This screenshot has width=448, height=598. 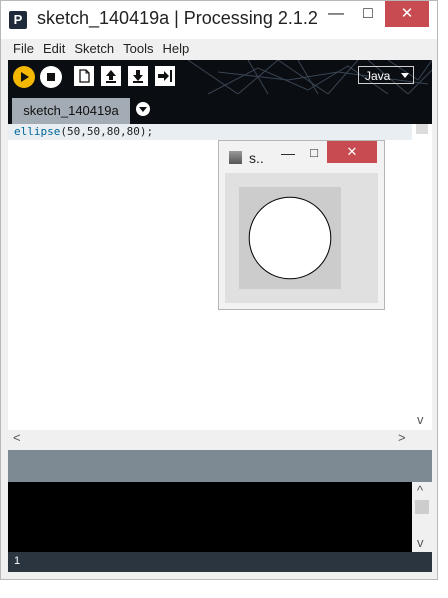 What do you see at coordinates (176, 49) in the screenshot?
I see `menu-help: Help` at bounding box center [176, 49].